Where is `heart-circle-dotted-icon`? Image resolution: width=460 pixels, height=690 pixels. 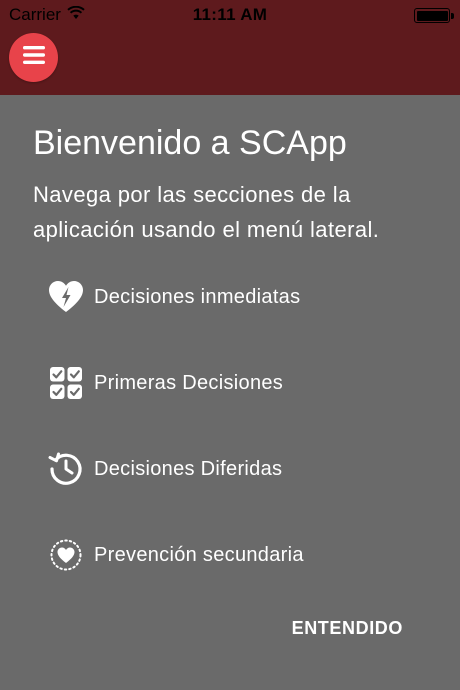 heart-circle-dotted-icon is located at coordinates (66, 555).